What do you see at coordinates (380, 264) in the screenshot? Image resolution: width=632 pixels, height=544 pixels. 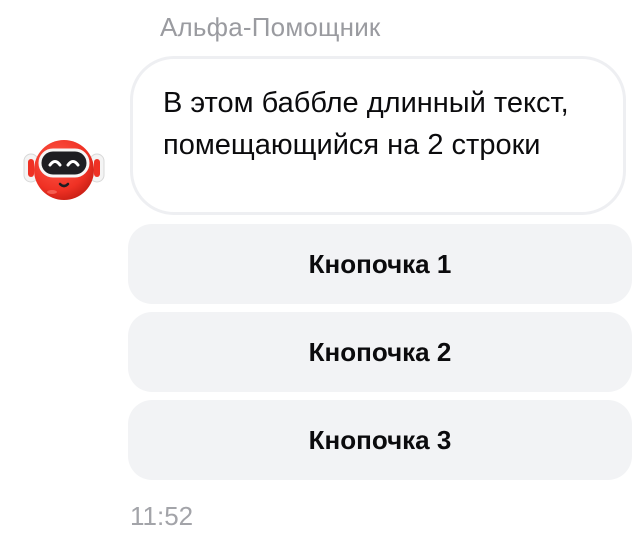 I see `quick-reply-button-1: Кнопочка 1` at bounding box center [380, 264].